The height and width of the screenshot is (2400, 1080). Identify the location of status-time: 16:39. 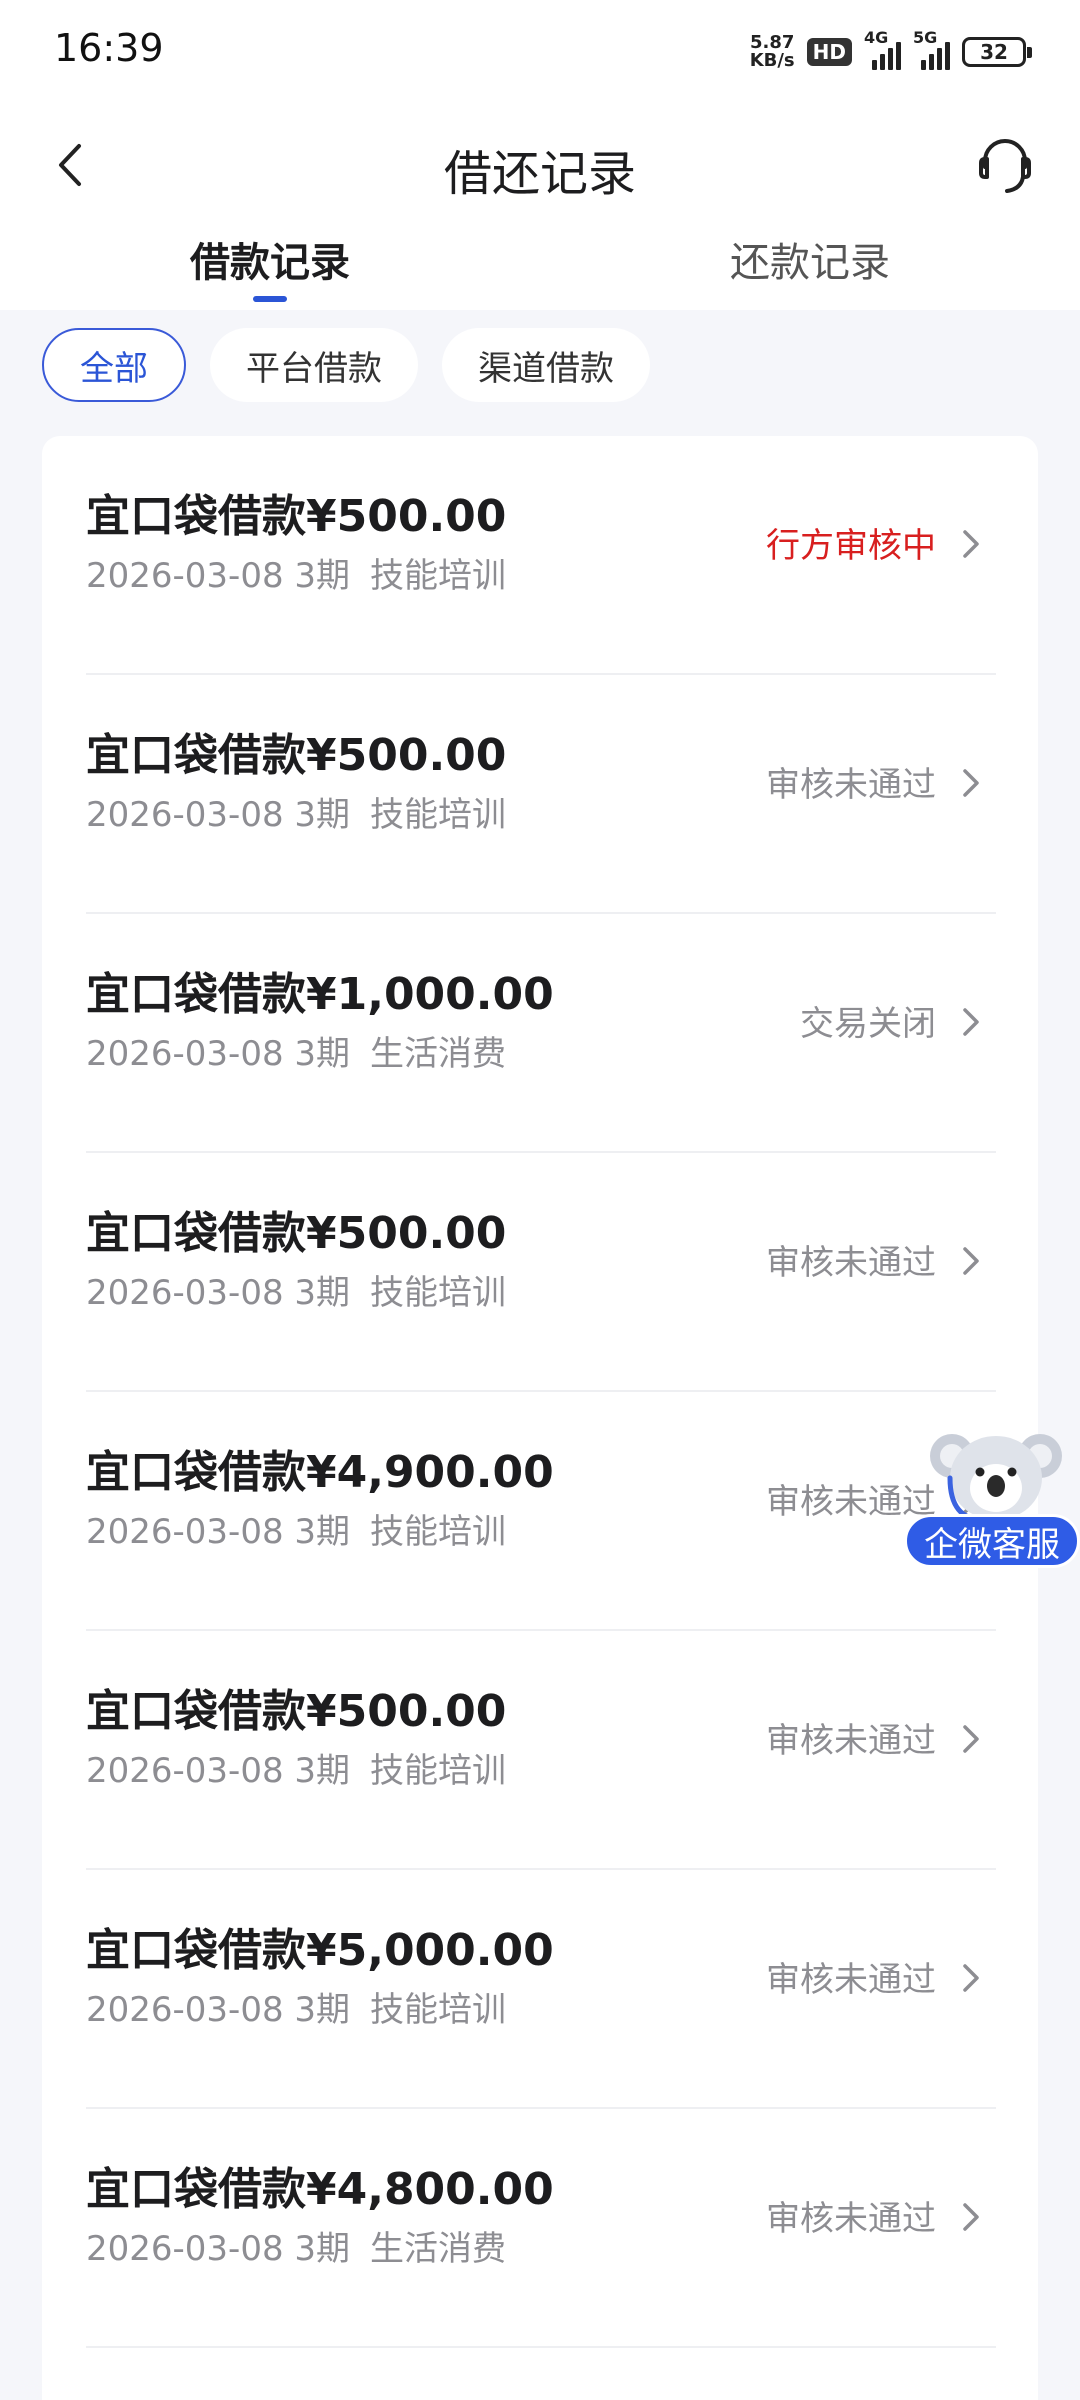
(109, 48).